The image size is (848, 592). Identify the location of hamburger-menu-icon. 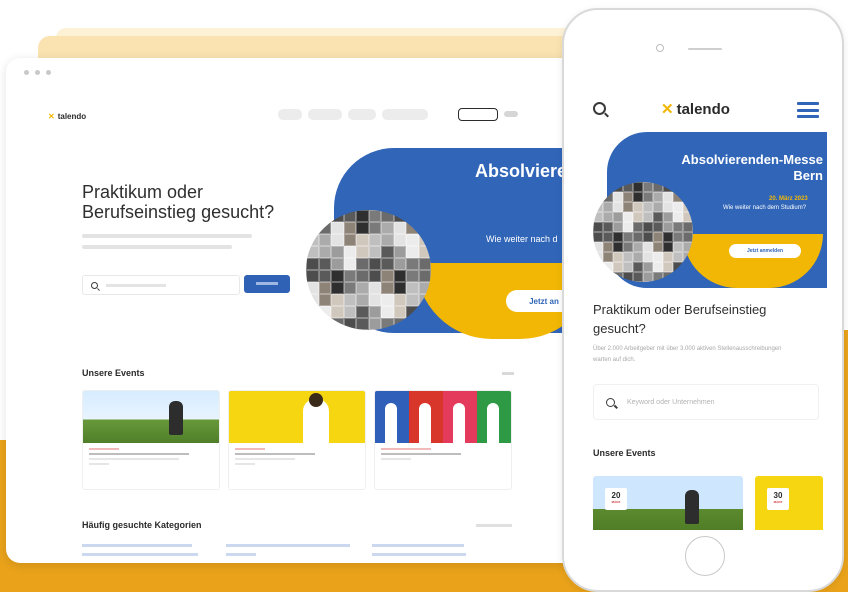
(808, 110).